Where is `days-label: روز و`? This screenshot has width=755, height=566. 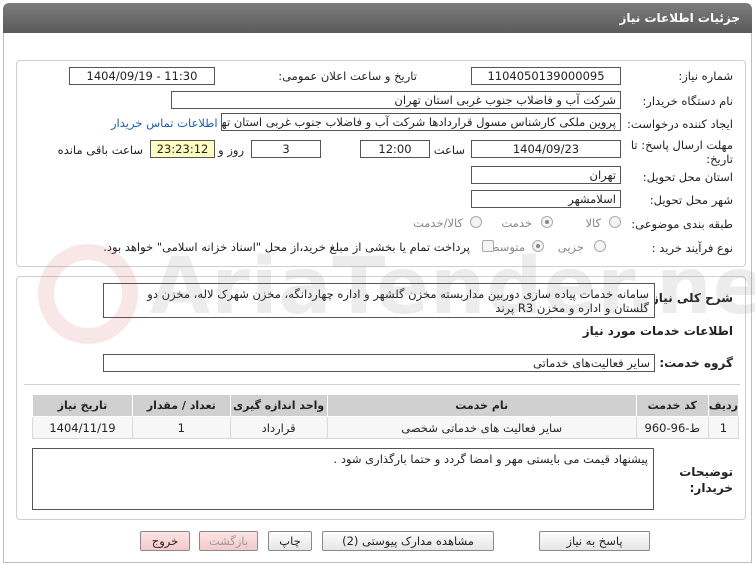 days-label: روز و is located at coordinates (231, 150).